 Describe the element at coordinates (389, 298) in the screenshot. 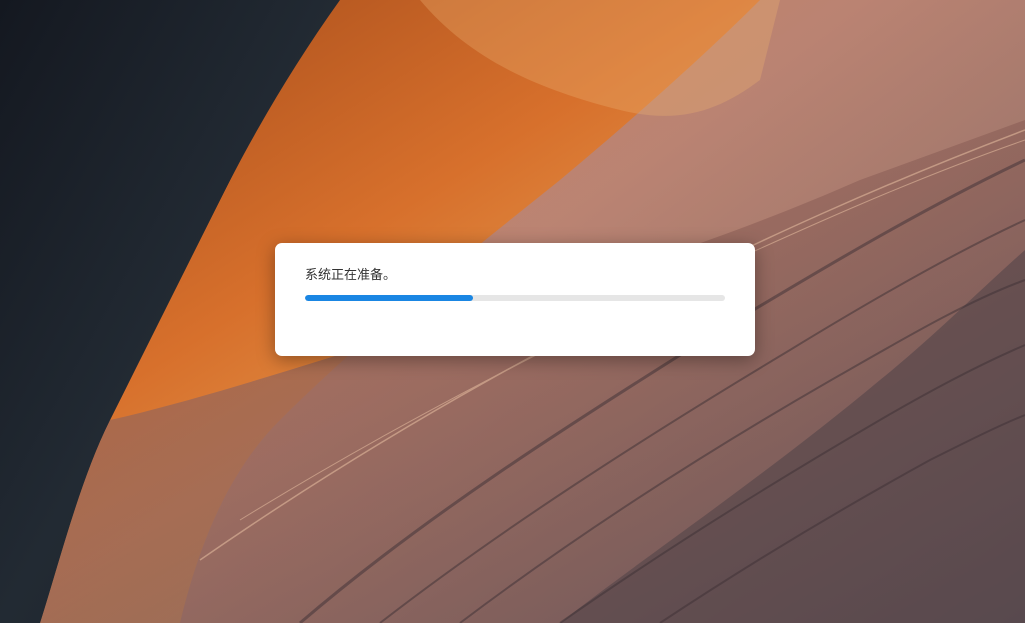

I see `progress-bar-fill` at that location.